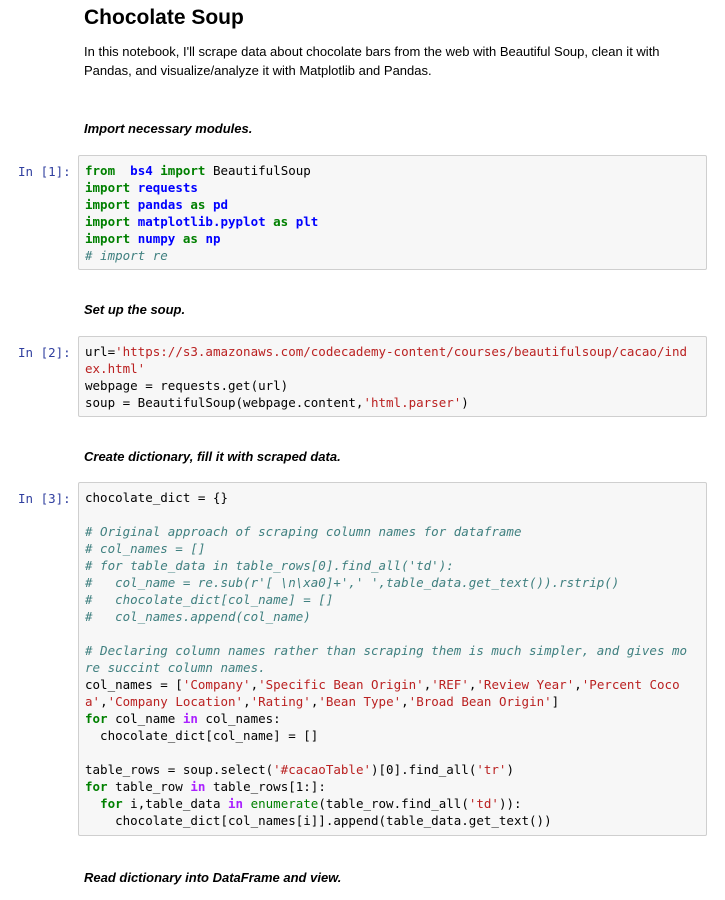 The height and width of the screenshot is (900, 725). Describe the element at coordinates (44, 498) in the screenshot. I see `cell-3-prompt: In [3]:` at that location.